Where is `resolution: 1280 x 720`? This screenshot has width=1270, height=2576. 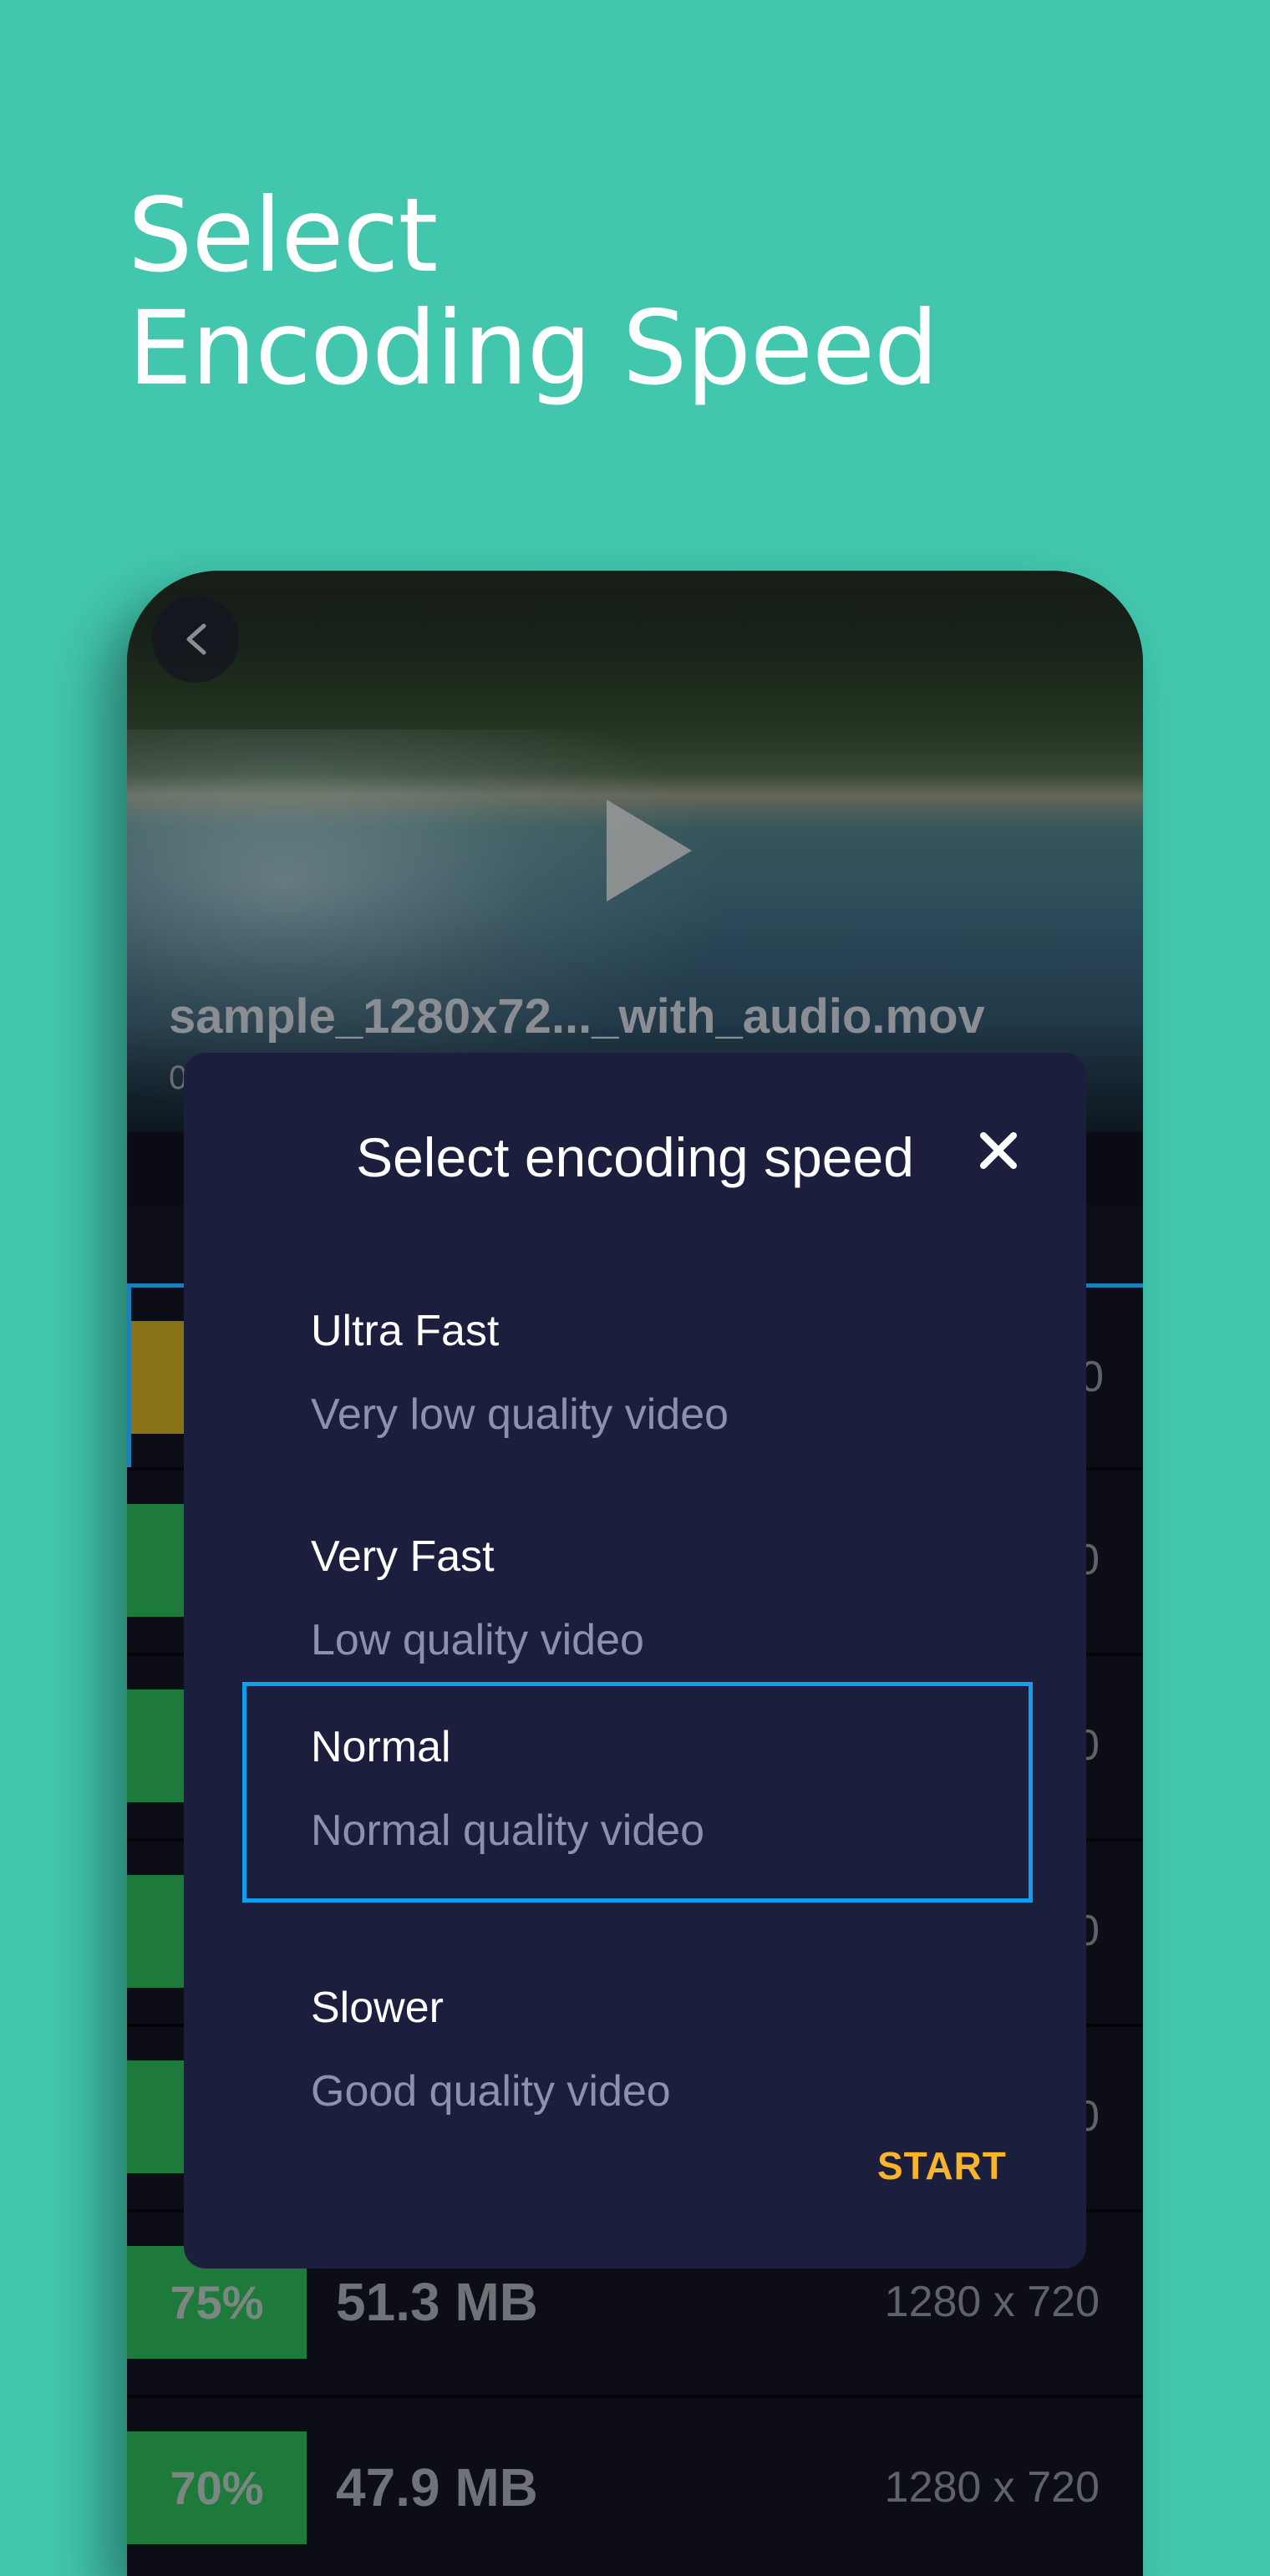 resolution: 1280 x 720 is located at coordinates (992, 2487).